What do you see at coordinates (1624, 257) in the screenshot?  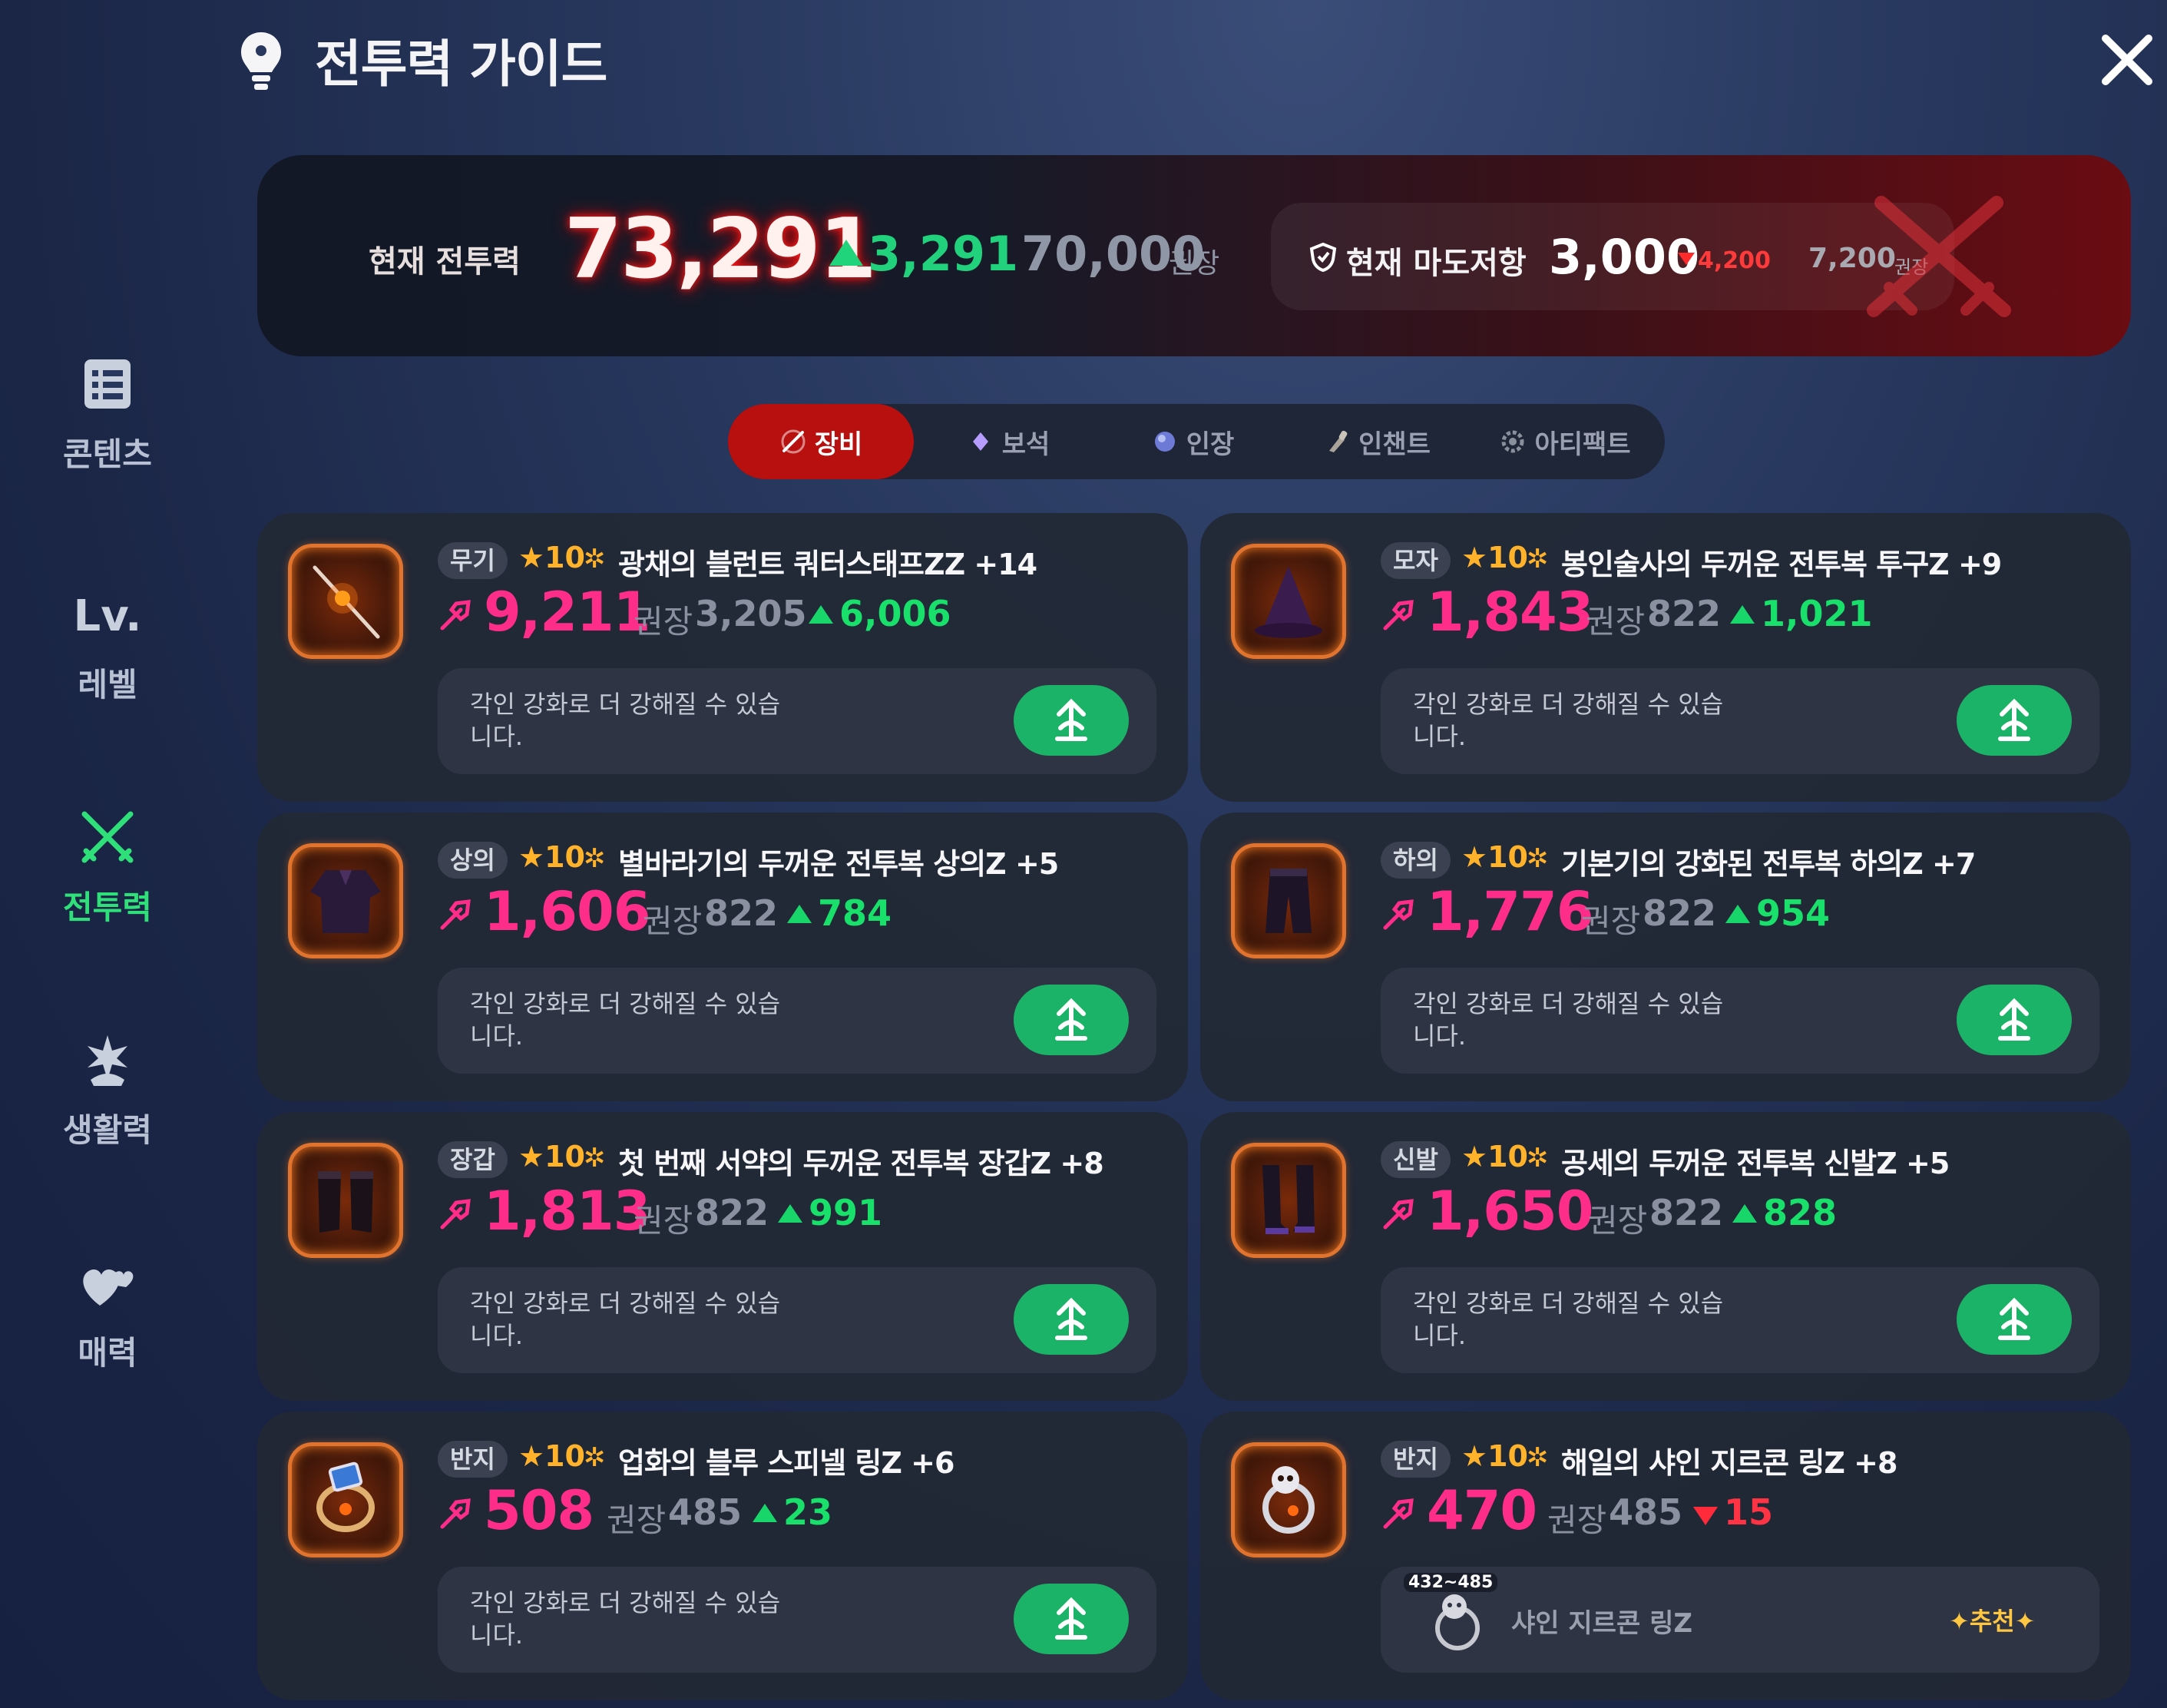 I see `magic-resist-value: 3,000` at bounding box center [1624, 257].